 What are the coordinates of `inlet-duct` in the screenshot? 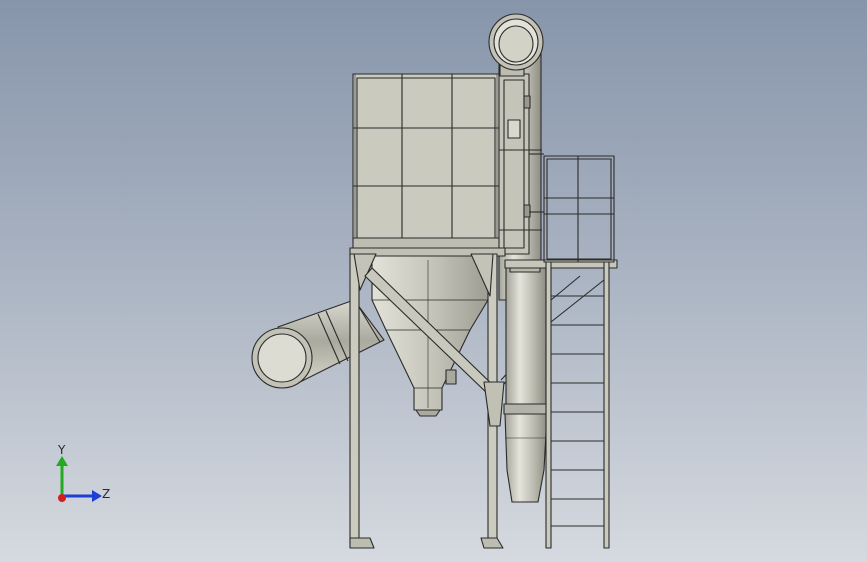 It's located at (318, 344).